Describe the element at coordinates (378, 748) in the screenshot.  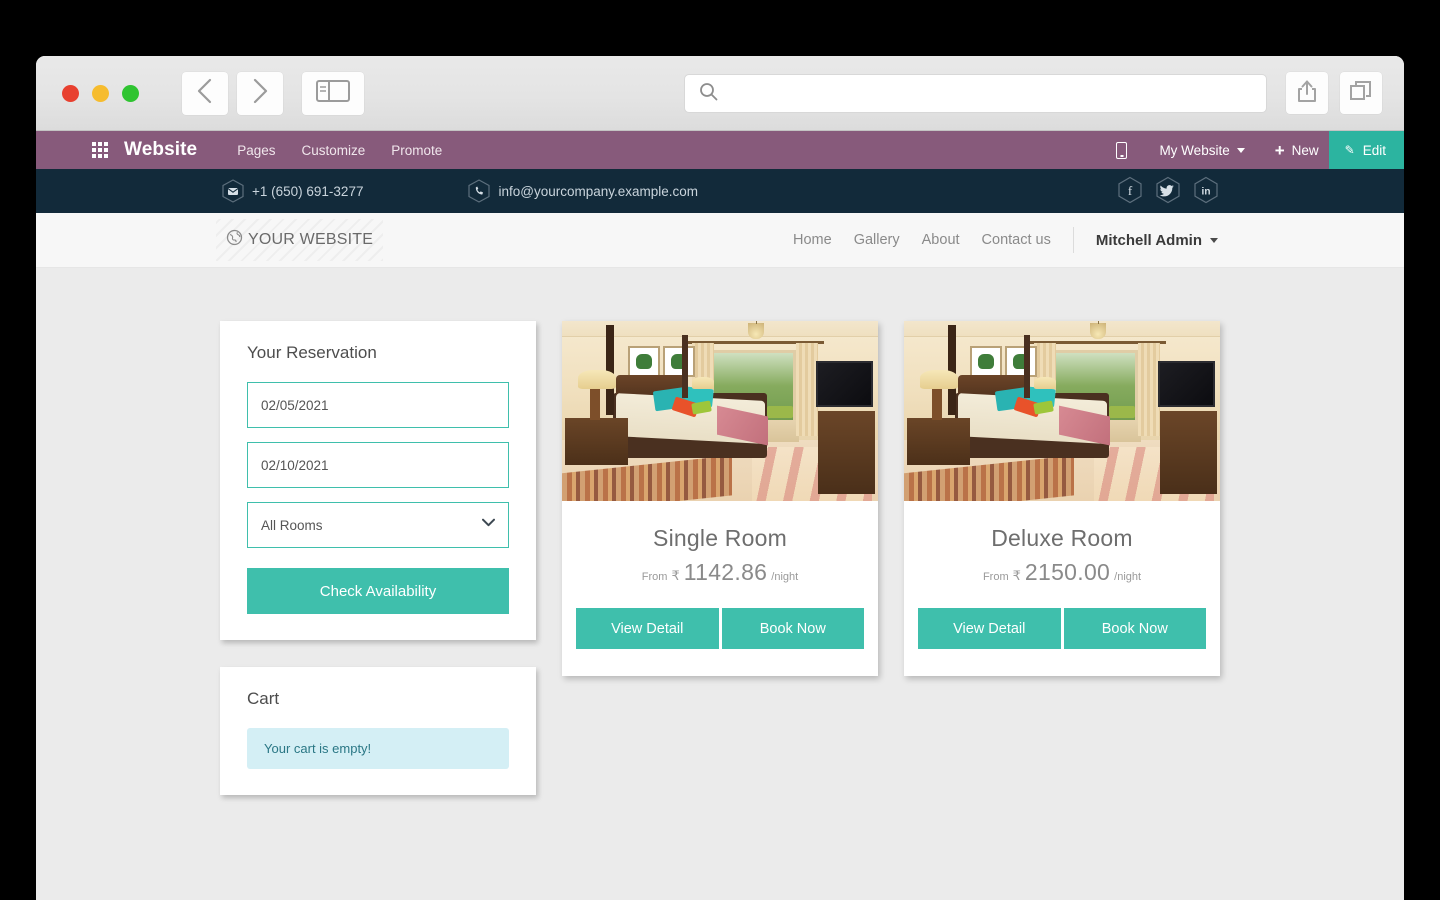
I see `cart-empty-message: Your cart is empty!` at that location.